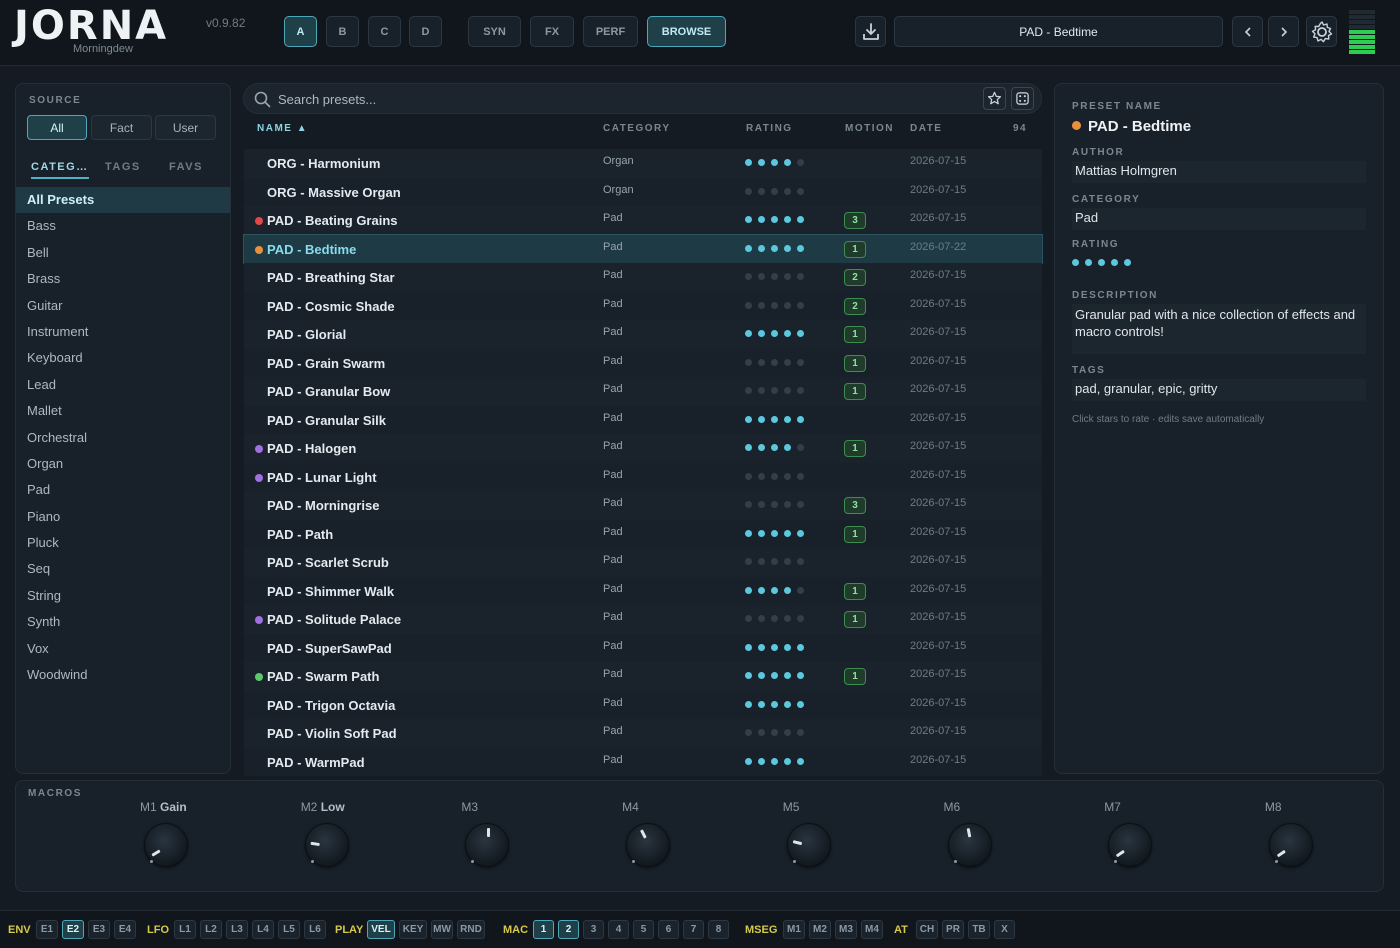 The image size is (1400, 948). What do you see at coordinates (643, 562) in the screenshot?
I see `preset-row: PAD - Scarlet Scrub Pad 2026-07-15` at bounding box center [643, 562].